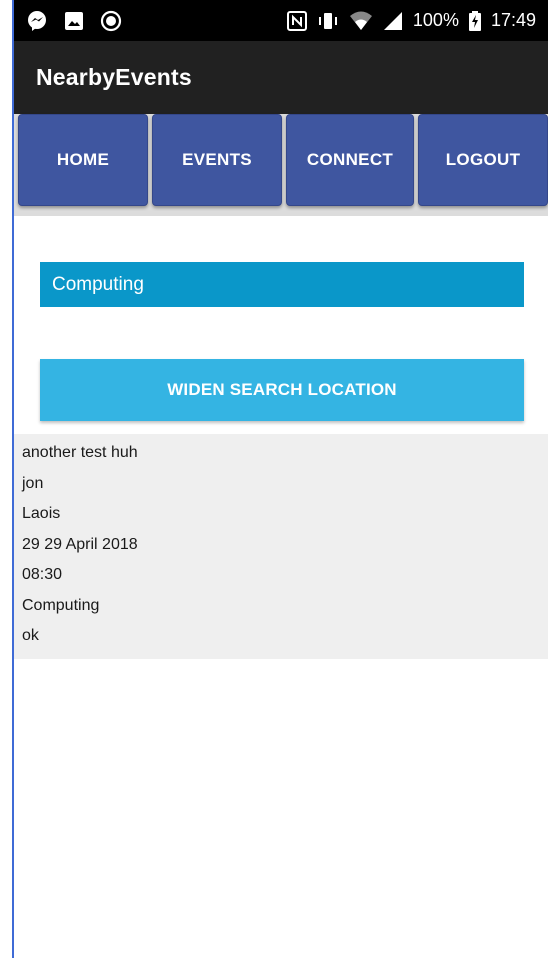 The height and width of the screenshot is (958, 548). What do you see at coordinates (281, 77) in the screenshot?
I see `app-bar: NearbyEvents` at bounding box center [281, 77].